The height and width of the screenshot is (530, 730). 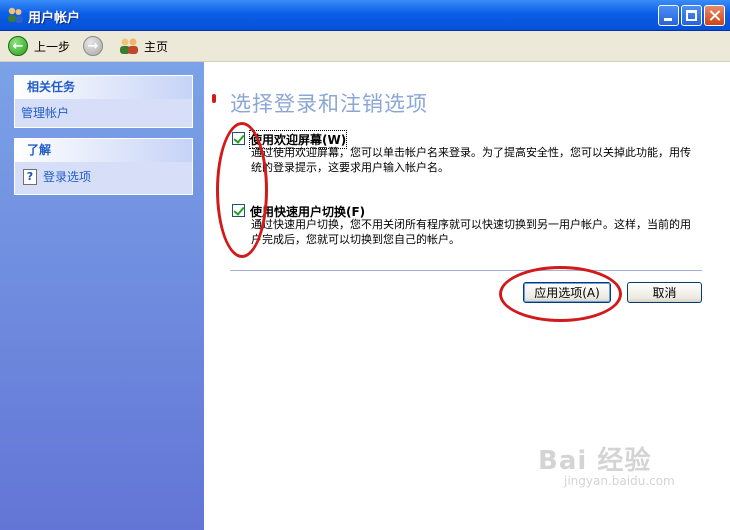 I want to click on sidebar-item-manage-accounts: 管理帐户, so click(x=102, y=113).